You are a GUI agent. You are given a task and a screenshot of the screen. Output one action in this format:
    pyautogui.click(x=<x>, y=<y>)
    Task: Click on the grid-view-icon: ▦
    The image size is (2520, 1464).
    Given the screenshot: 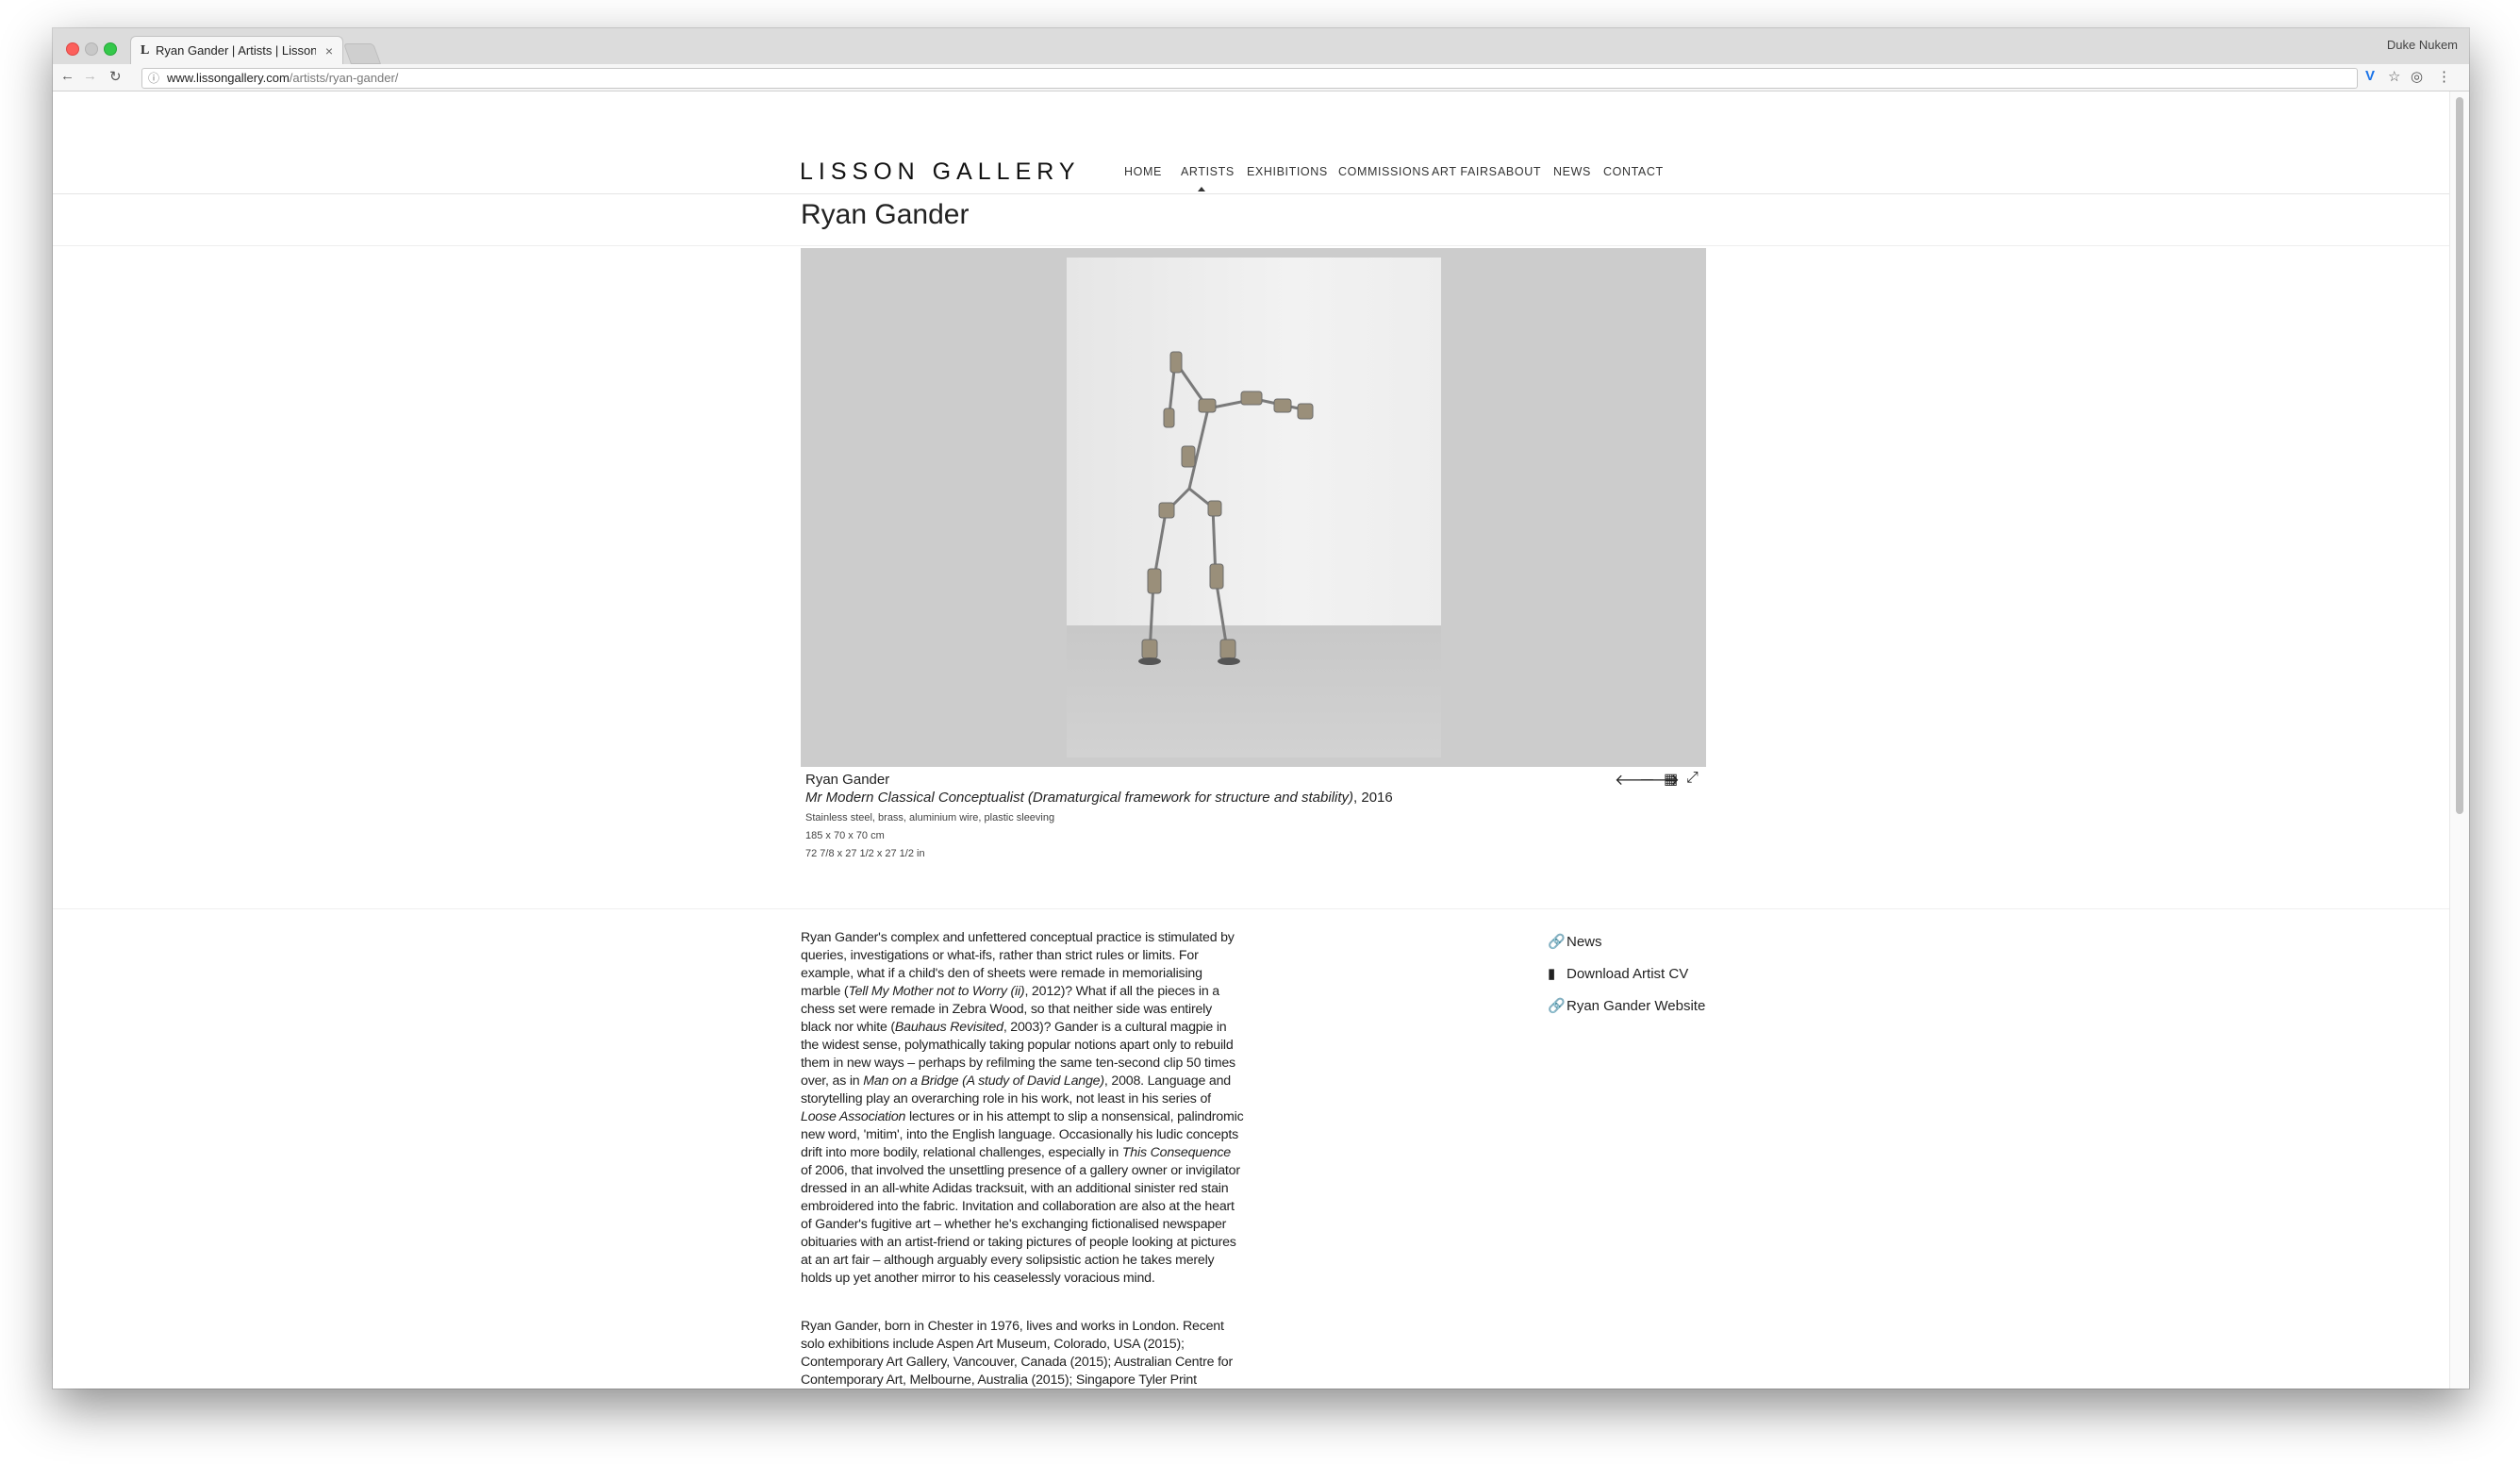 What is the action you would take?
    pyautogui.click(x=1671, y=779)
    